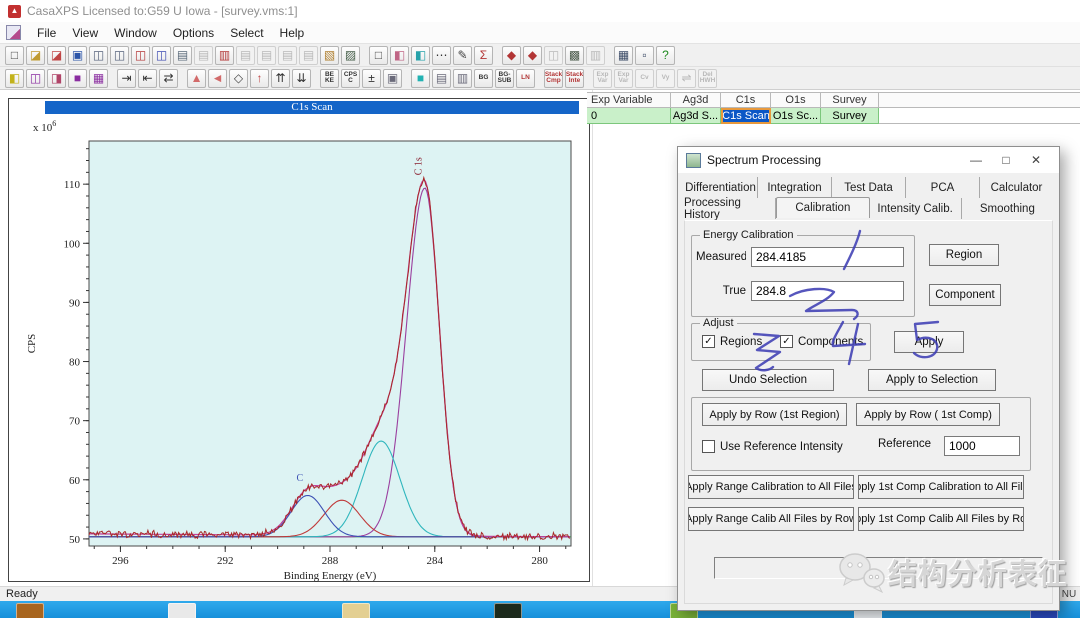 This screenshot has width=1080, height=618. Describe the element at coordinates (161, 55) in the screenshot. I see `copy-blue-button: ◫` at that location.